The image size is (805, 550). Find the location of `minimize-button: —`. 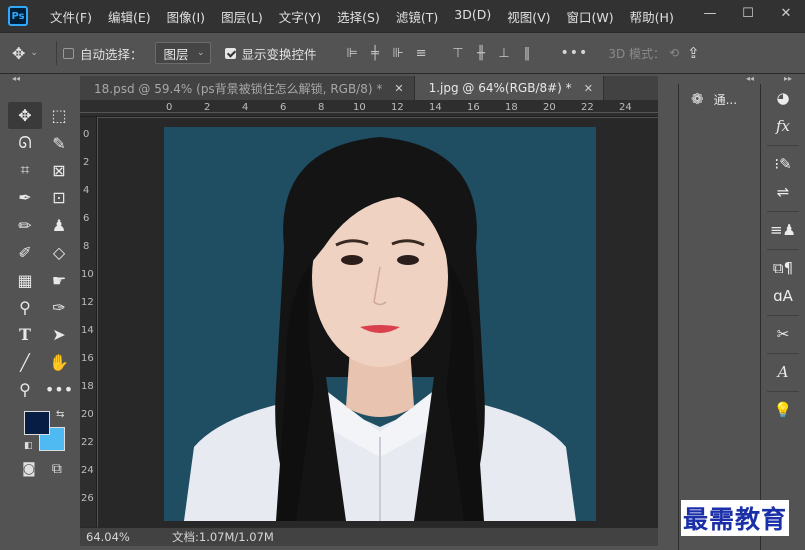

minimize-button: — is located at coordinates (710, 13).